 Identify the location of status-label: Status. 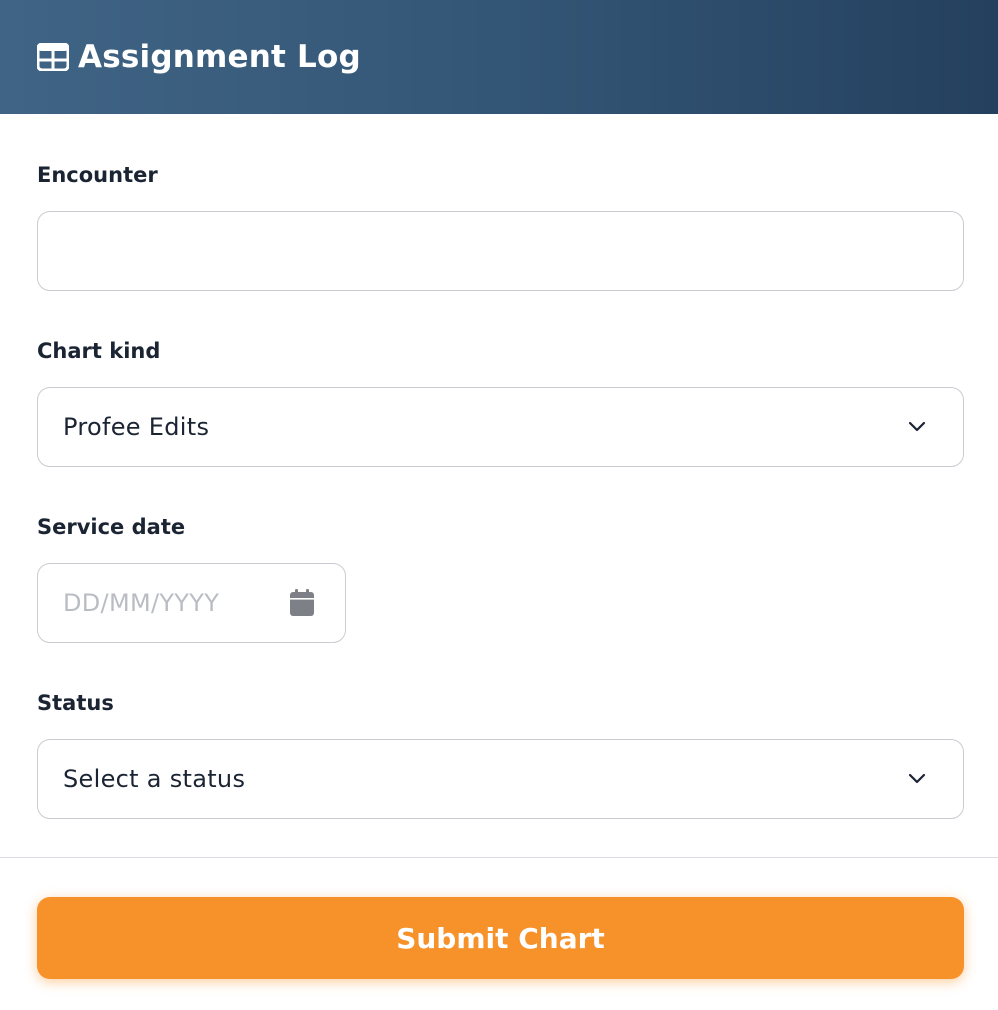
(75, 703).